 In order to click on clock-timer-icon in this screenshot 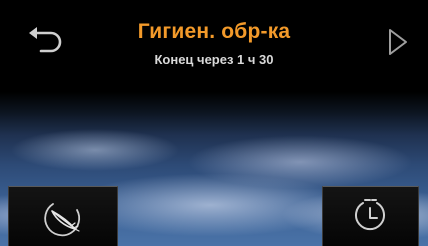, I will do `click(369, 214)`.